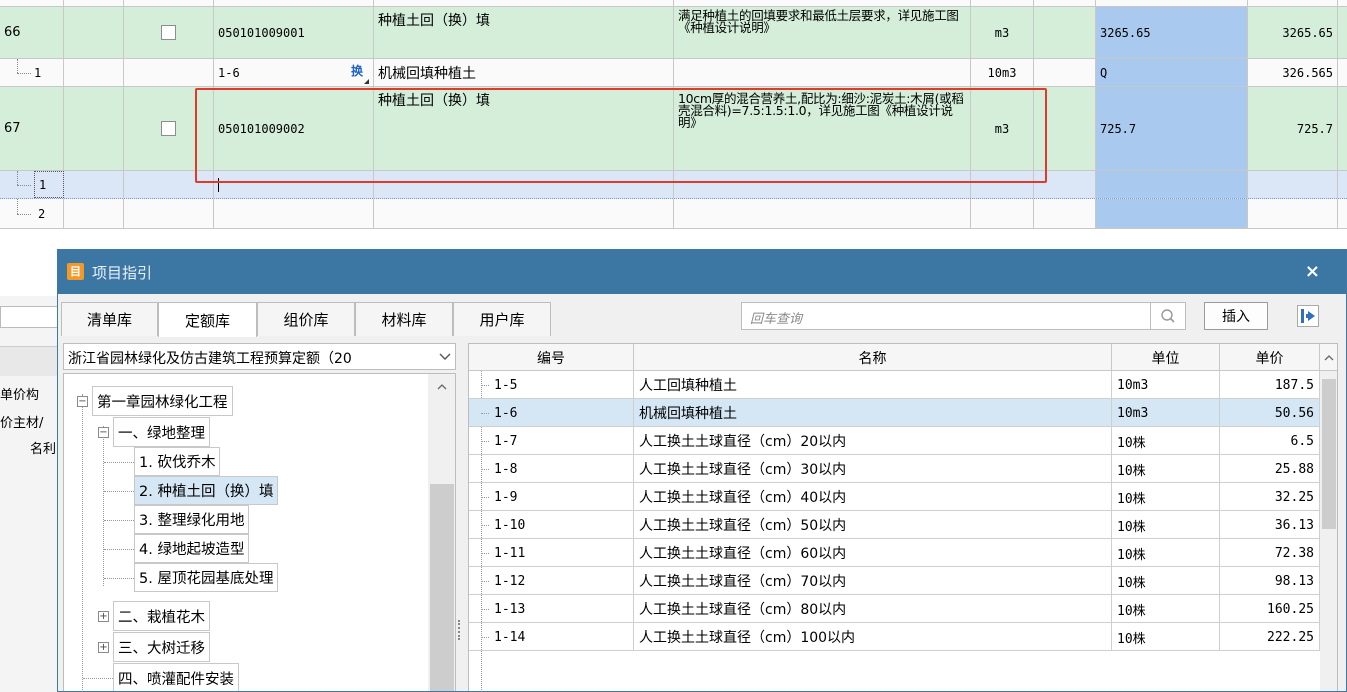  I want to click on tree-node: 三、大树迁移, so click(161, 647).